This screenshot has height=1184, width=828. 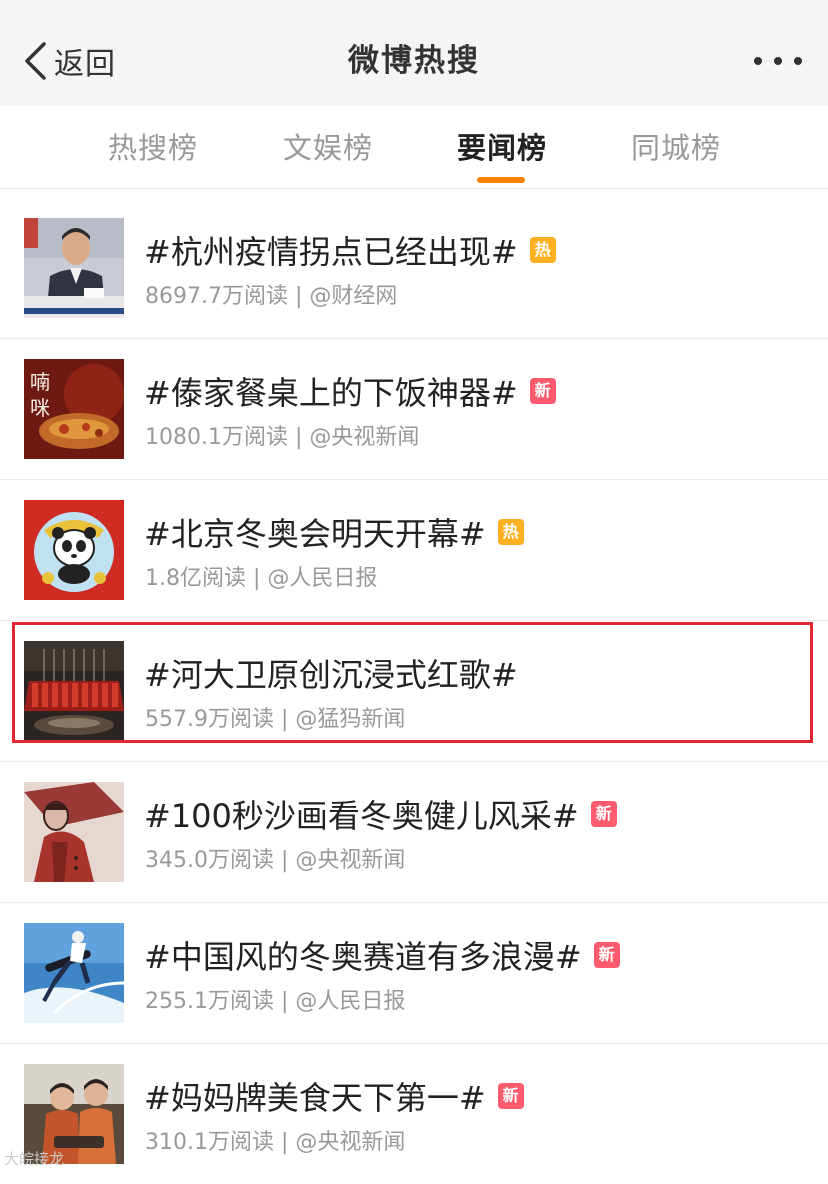 I want to click on topic-title: #傣家餐桌上的下饭神器#, so click(x=331, y=393).